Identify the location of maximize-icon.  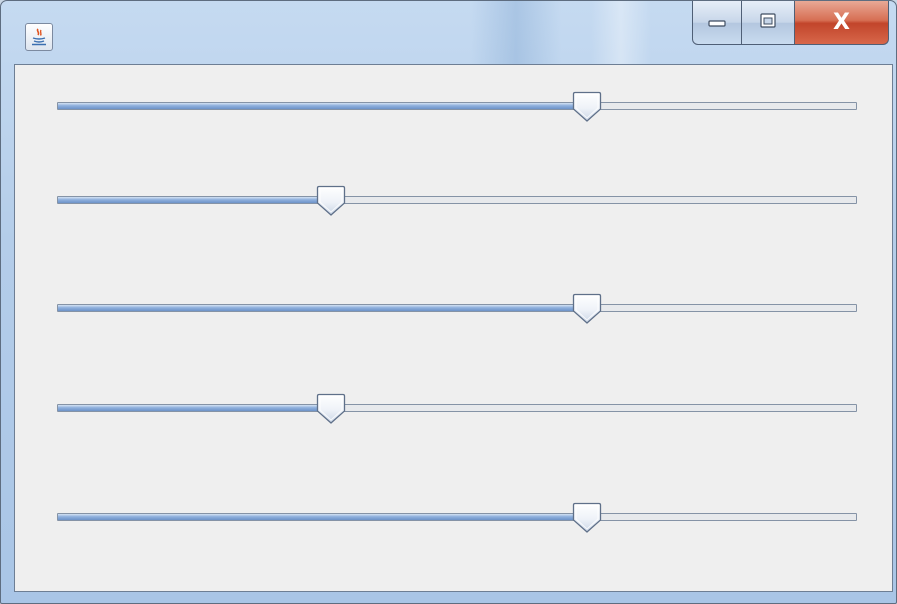
(768, 23).